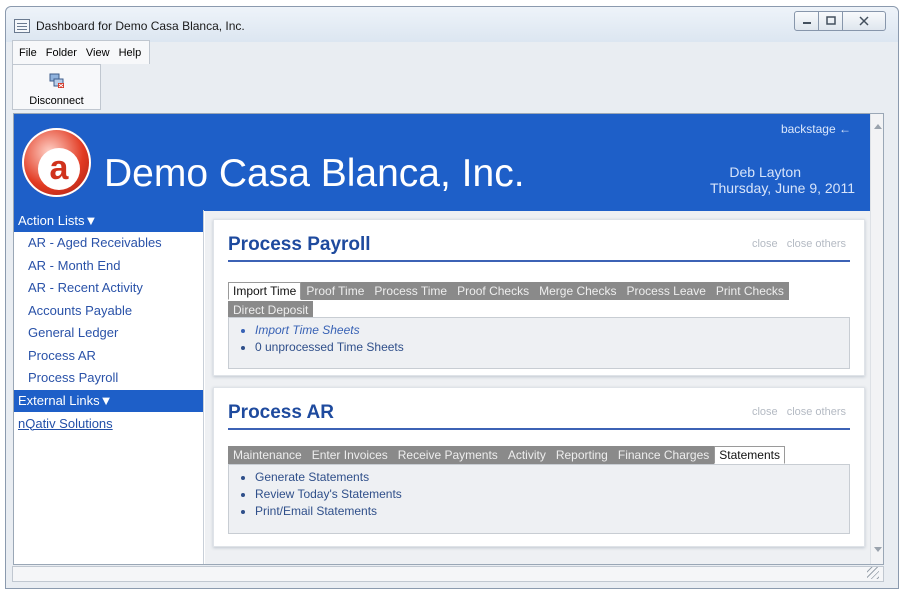  What do you see at coordinates (552, 511) in the screenshot?
I see `print-email-statements-link: Print/Email Statements` at bounding box center [552, 511].